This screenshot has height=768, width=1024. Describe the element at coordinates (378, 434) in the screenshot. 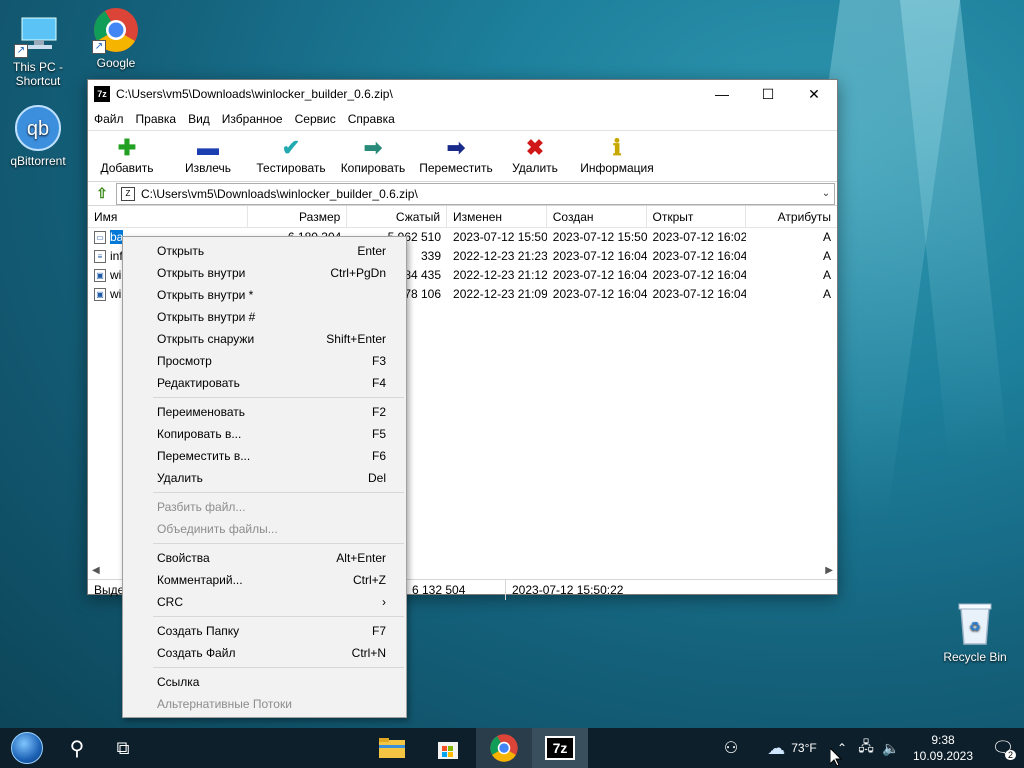

I see `menu-item-shortcut: F5` at that location.